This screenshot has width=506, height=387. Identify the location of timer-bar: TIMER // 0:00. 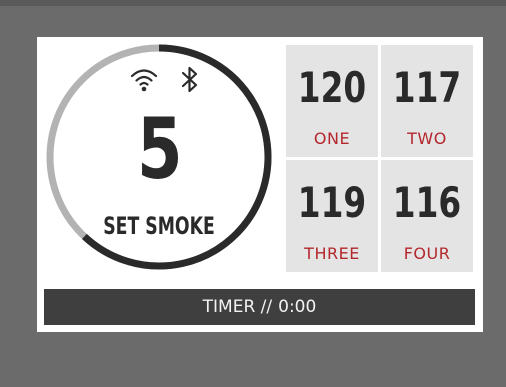
(259, 307).